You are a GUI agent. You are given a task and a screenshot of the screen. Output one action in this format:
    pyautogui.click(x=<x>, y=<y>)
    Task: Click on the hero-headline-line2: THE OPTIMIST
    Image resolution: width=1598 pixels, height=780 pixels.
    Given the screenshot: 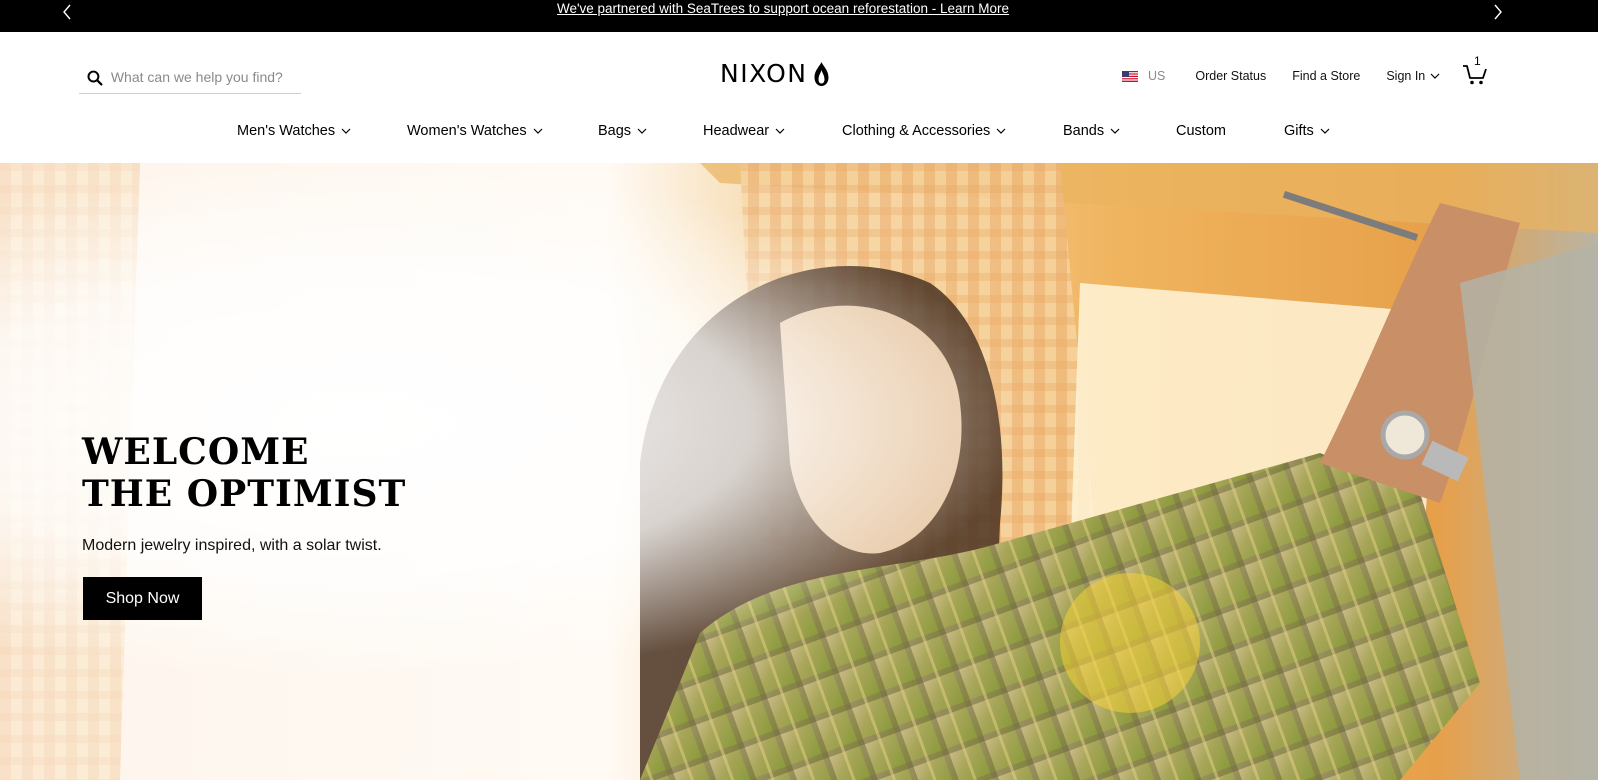 What is the action you would take?
    pyautogui.click(x=244, y=494)
    